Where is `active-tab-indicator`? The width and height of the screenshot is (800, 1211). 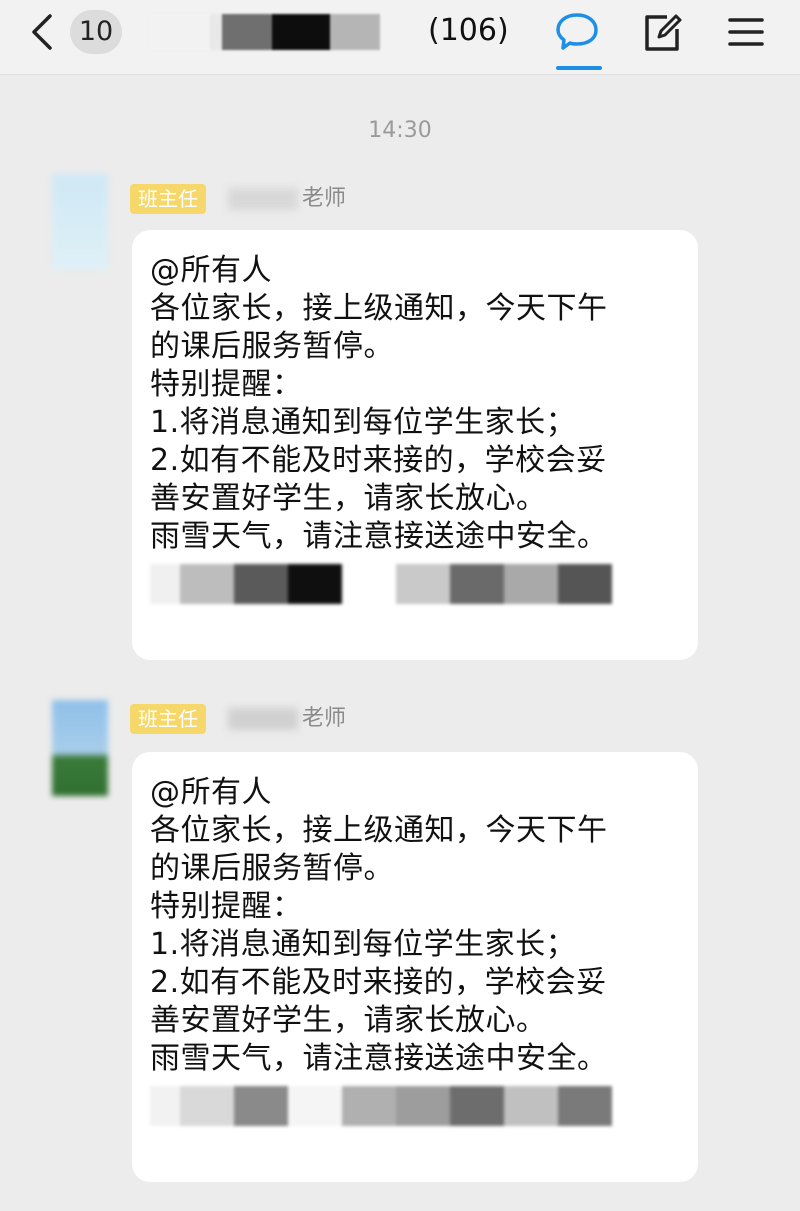
active-tab-indicator is located at coordinates (579, 68).